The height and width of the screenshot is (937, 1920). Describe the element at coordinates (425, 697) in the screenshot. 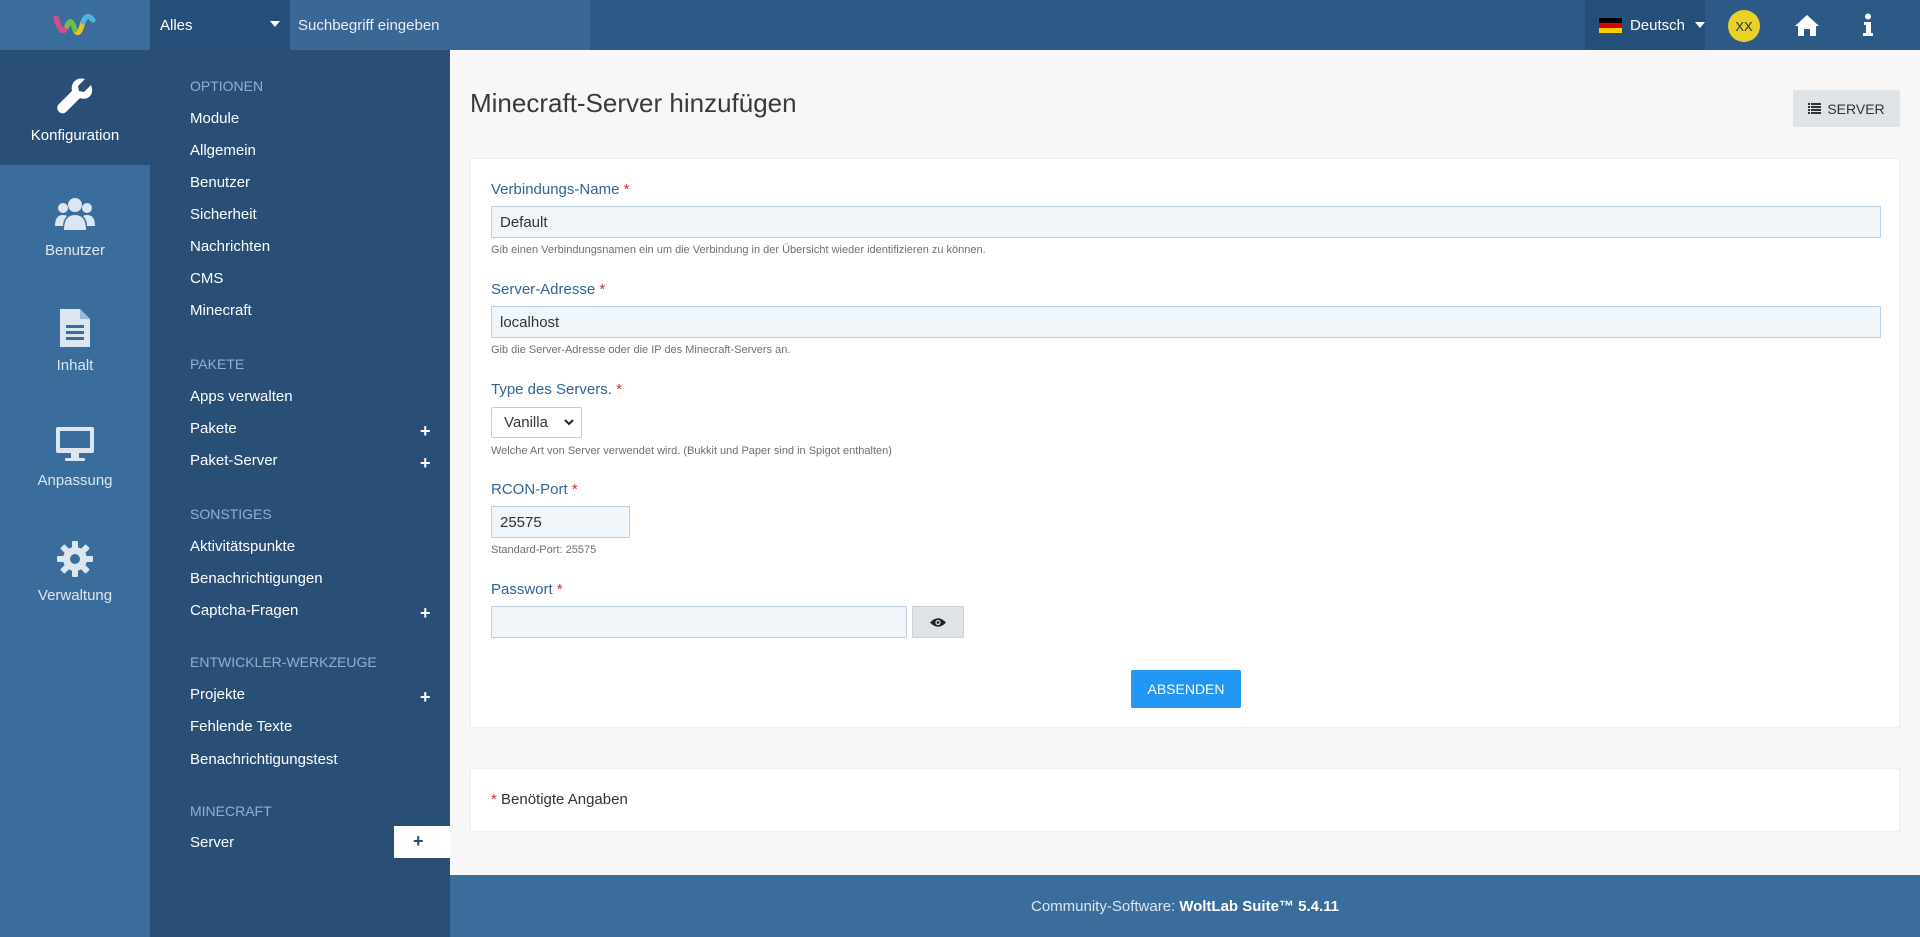

I see `add-projekt-icon: +` at that location.